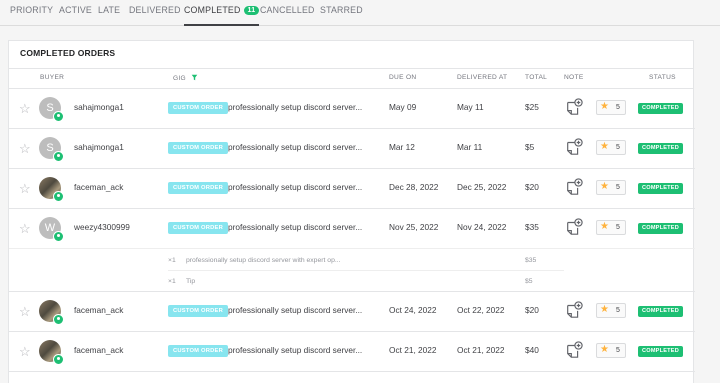 This screenshot has height=383, width=720. Describe the element at coordinates (470, 147) in the screenshot. I see `delivered-date: Mar 11` at that location.